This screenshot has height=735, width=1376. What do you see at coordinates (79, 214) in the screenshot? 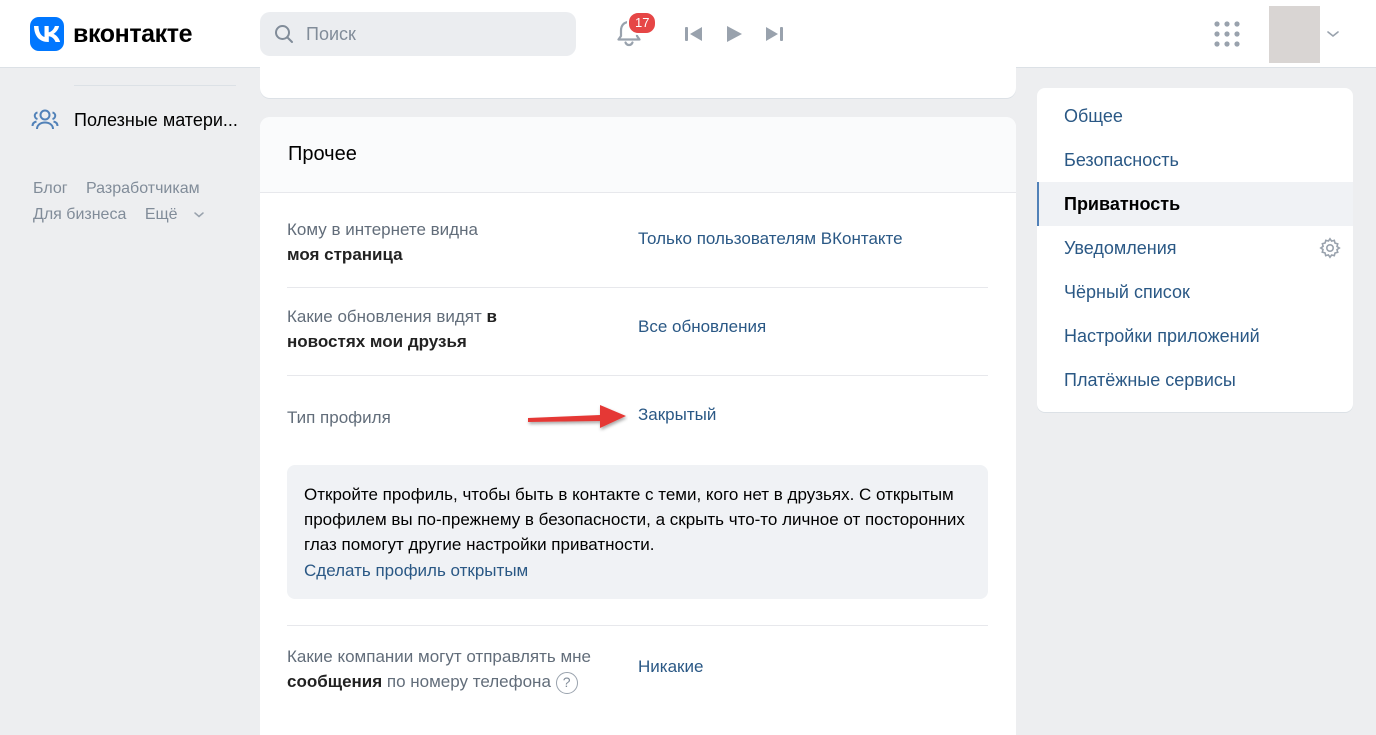
I see `footer-link-business: Для бизнеса` at bounding box center [79, 214].